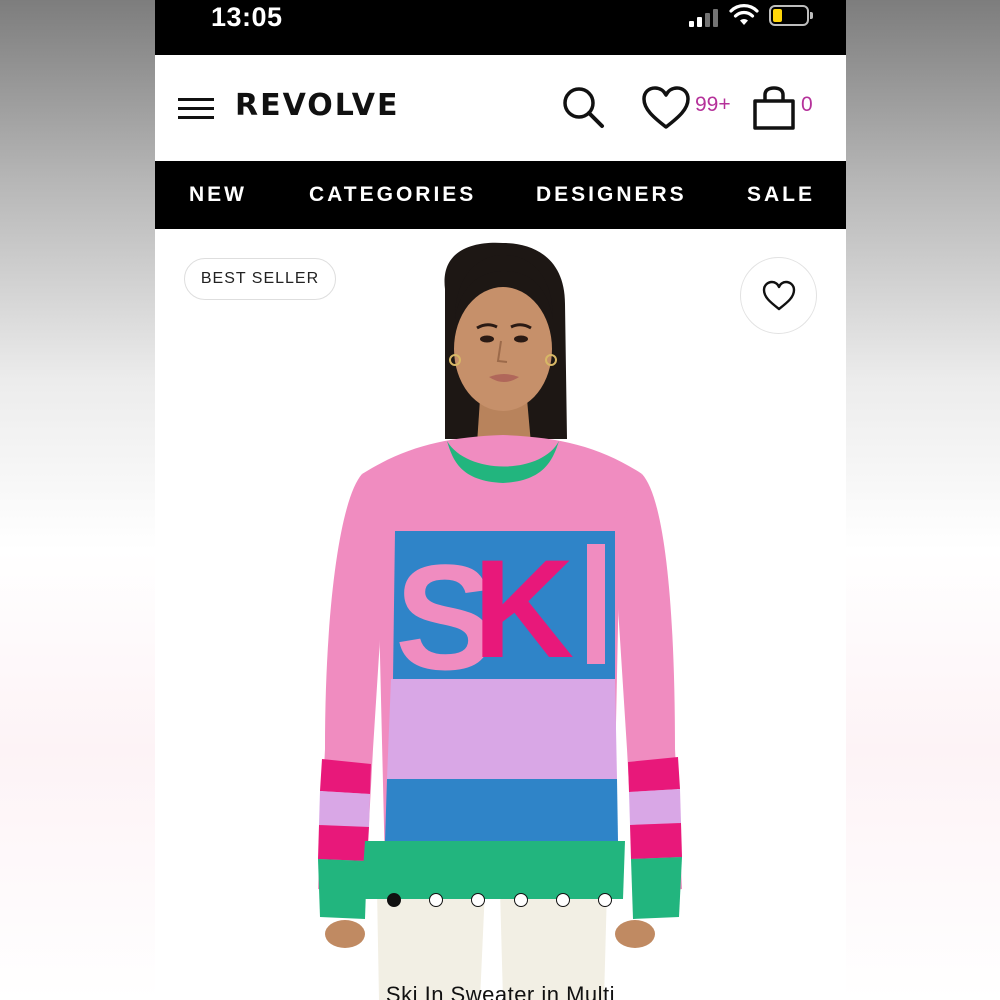 Image resolution: width=1000 pixels, height=1000 pixels. What do you see at coordinates (611, 195) in the screenshot?
I see `nav-designers: DESIGNERS` at bounding box center [611, 195].